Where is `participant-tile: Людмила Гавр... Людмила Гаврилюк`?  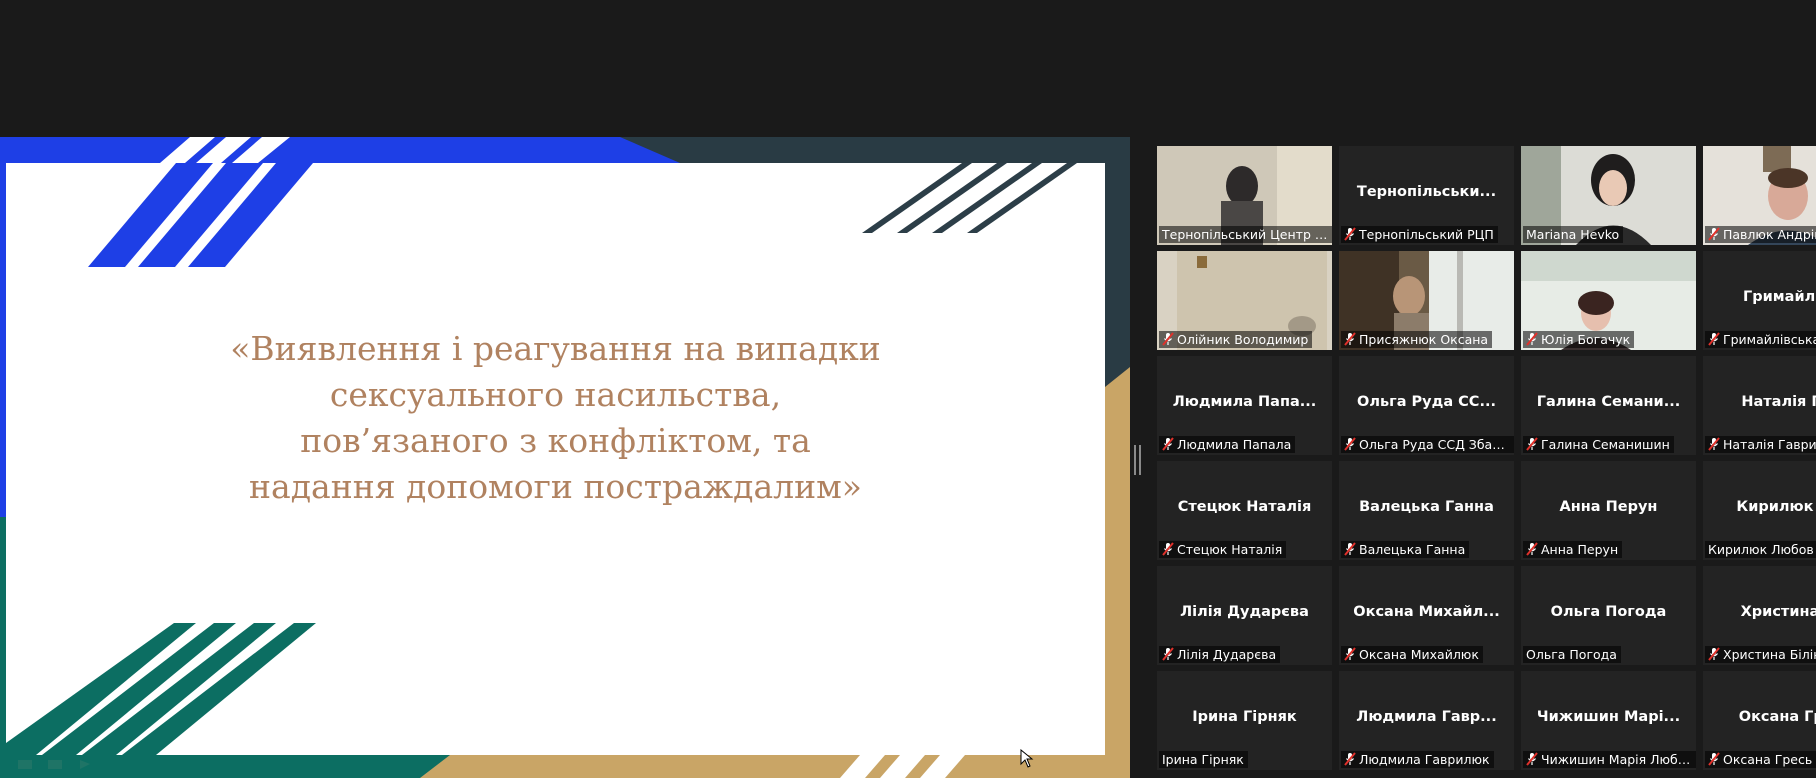
participant-tile: Людмила Гавр... Людмила Гаврилюк is located at coordinates (1426, 720).